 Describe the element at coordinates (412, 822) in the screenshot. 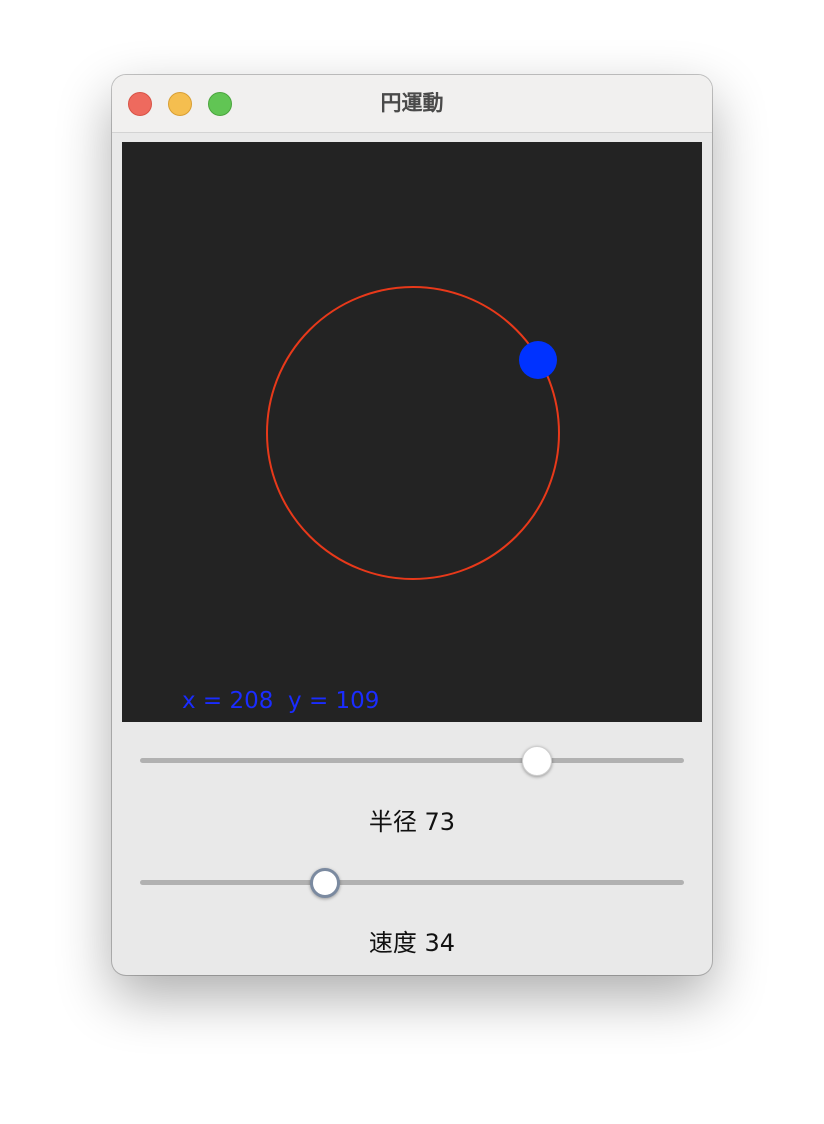

I see `radius-label: 半径 73` at that location.